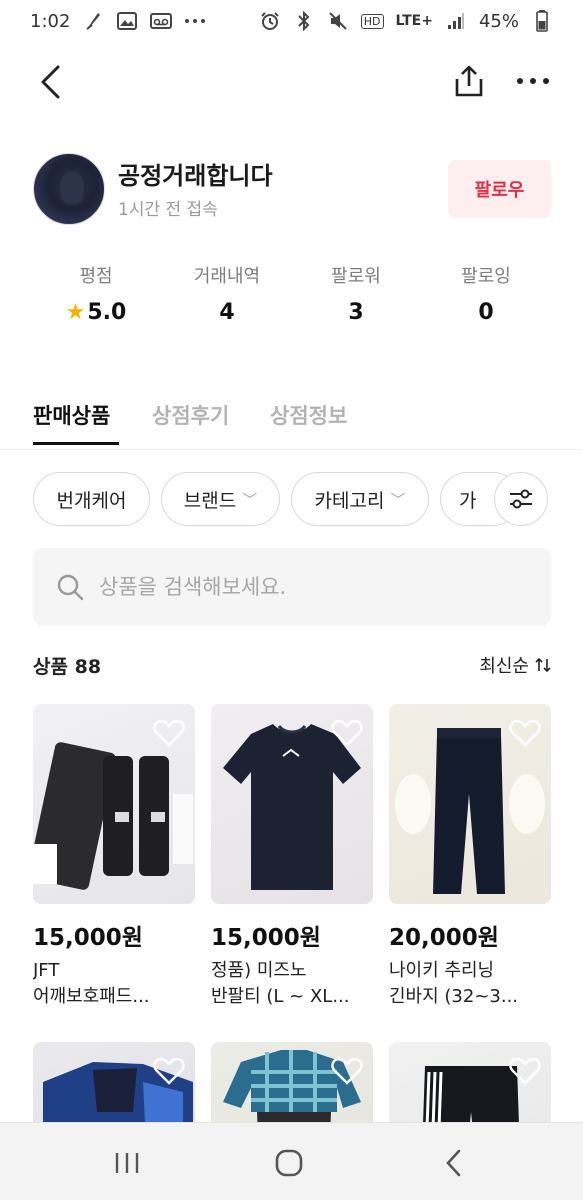 The height and width of the screenshot is (1200, 583). What do you see at coordinates (161, 21) in the screenshot?
I see `voicemail-notification-icon` at bounding box center [161, 21].